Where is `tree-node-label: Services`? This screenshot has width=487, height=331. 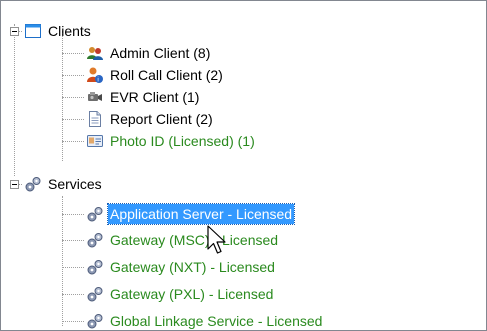
tree-node-label: Services is located at coordinates (75, 184).